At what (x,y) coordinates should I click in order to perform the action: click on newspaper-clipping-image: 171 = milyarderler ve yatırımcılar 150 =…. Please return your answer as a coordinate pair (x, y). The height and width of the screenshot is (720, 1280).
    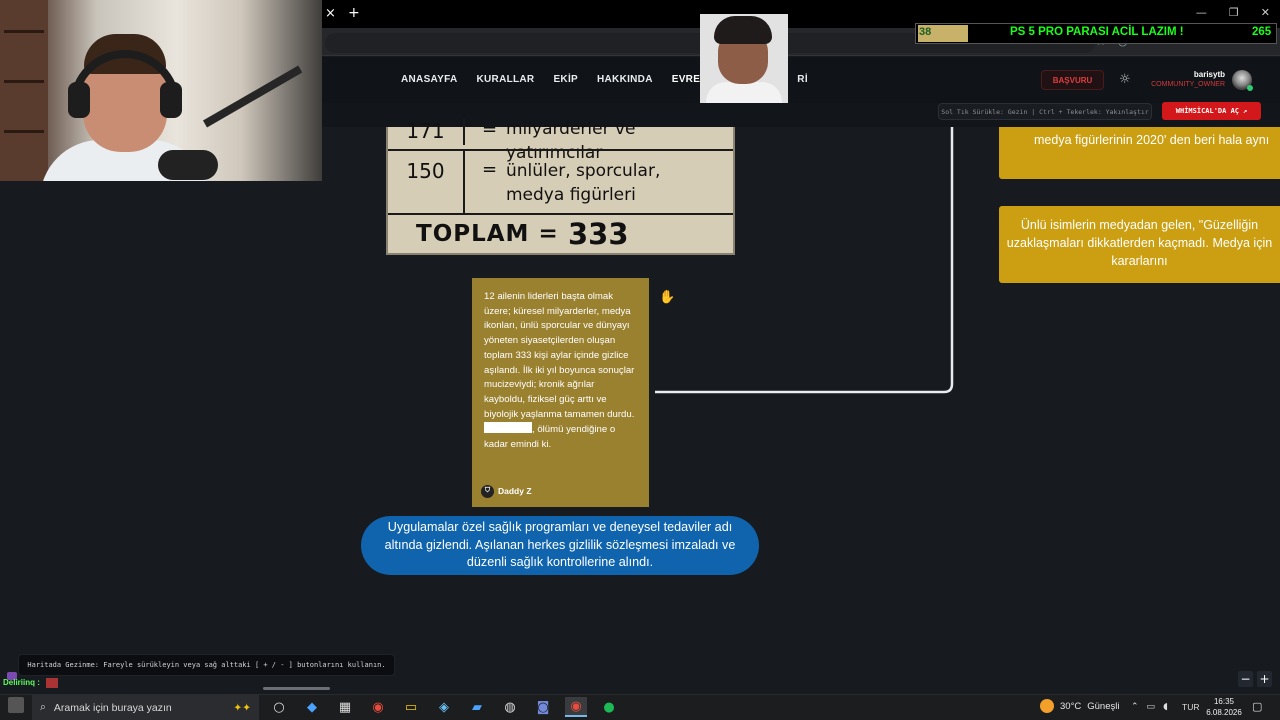
    Looking at the image, I should click on (560, 187).